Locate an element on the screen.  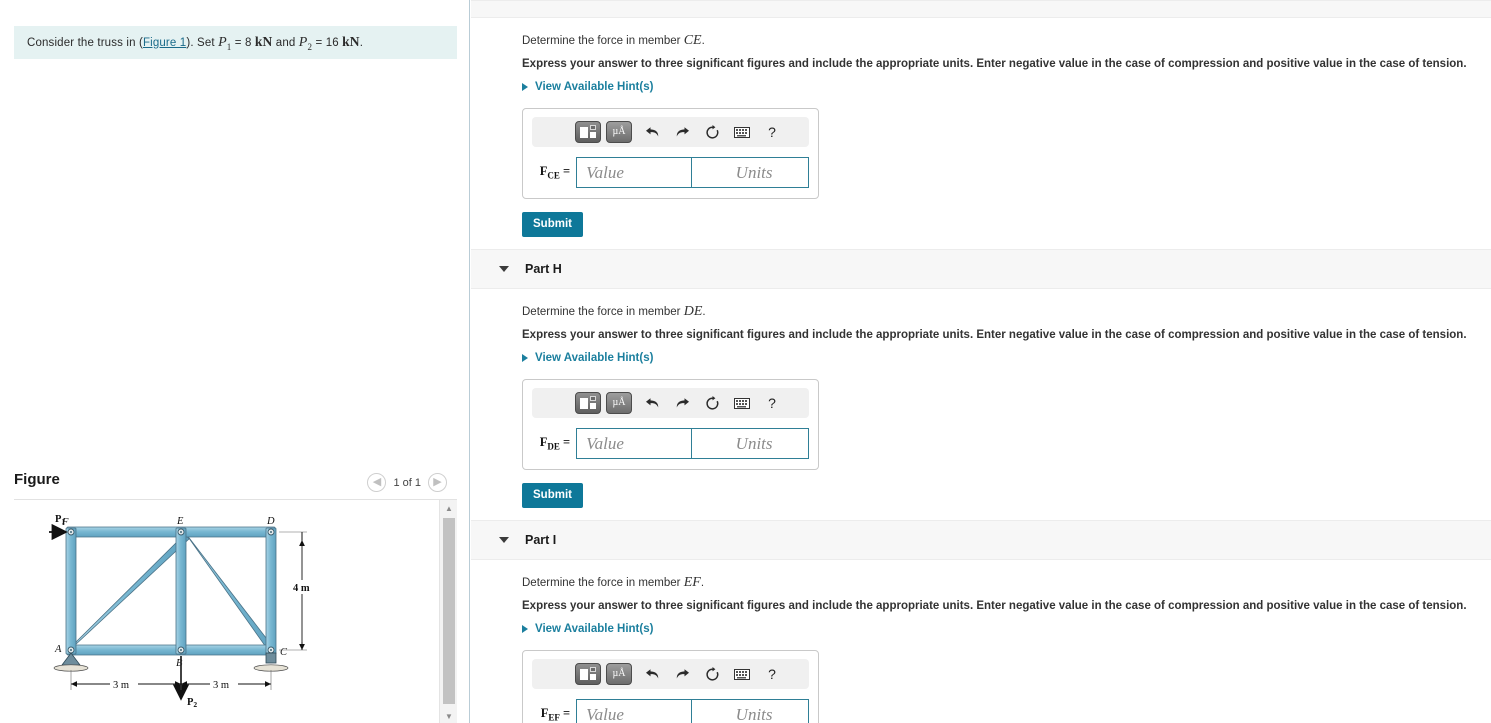
figure-prev-button: ◀ is located at coordinates (377, 482).